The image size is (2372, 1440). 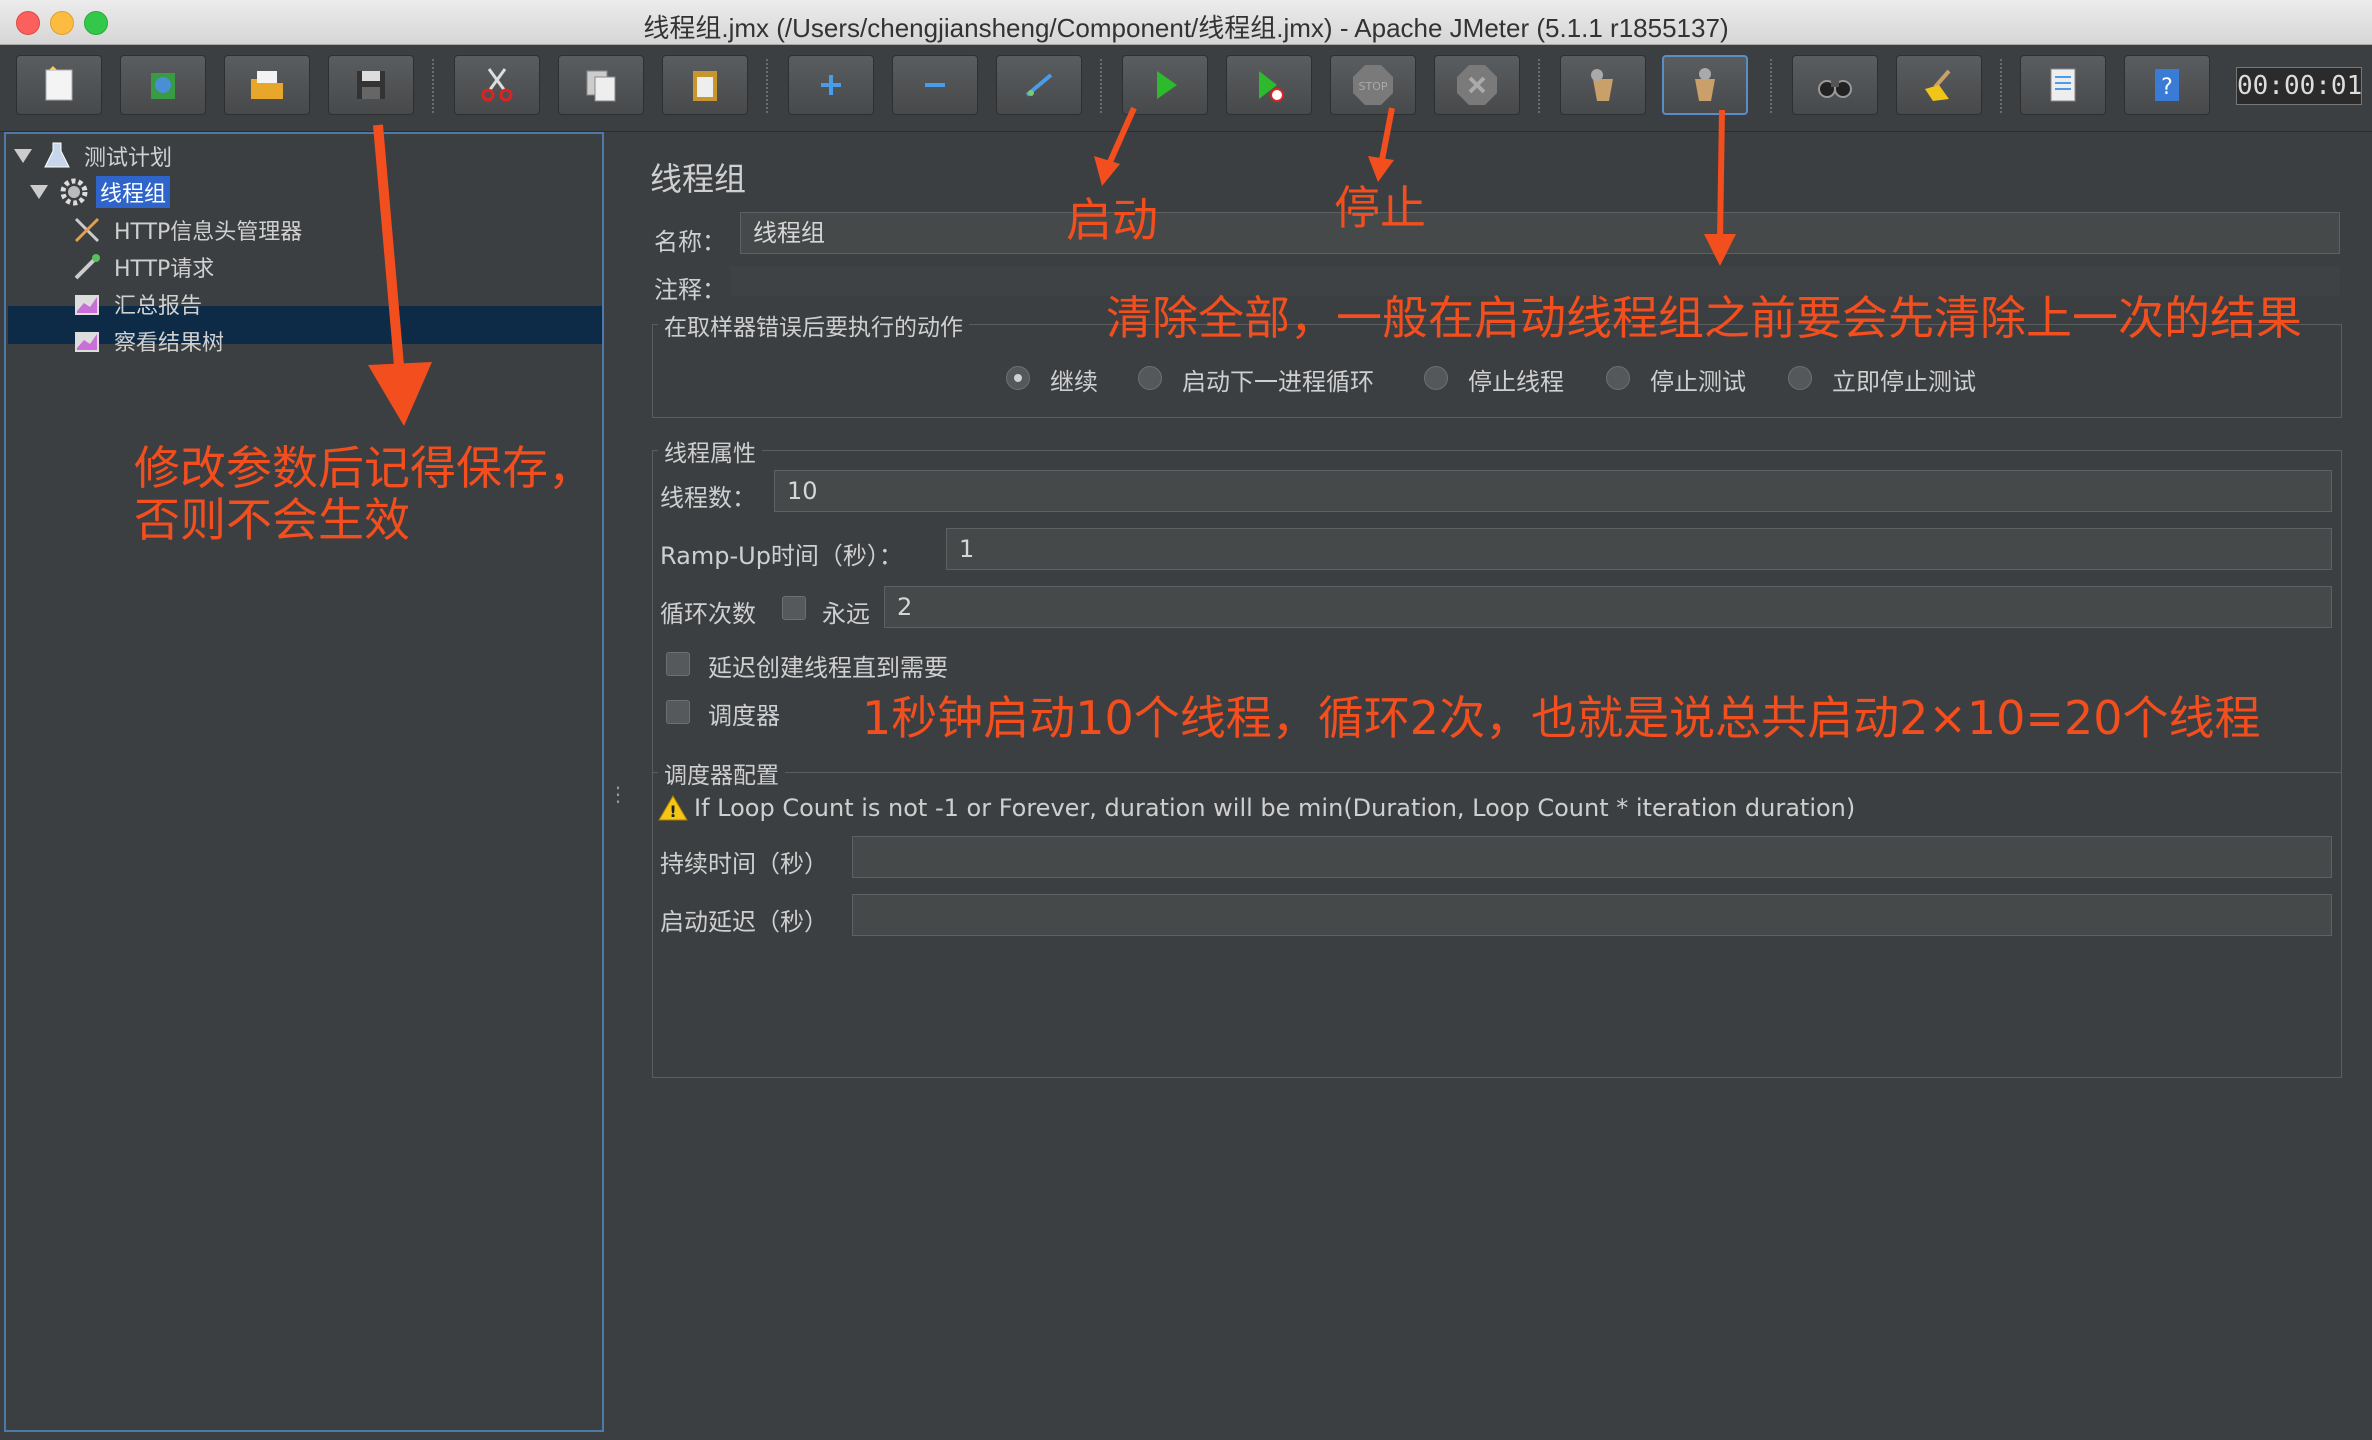 I want to click on comment-label: 注释：, so click(x=690, y=290).